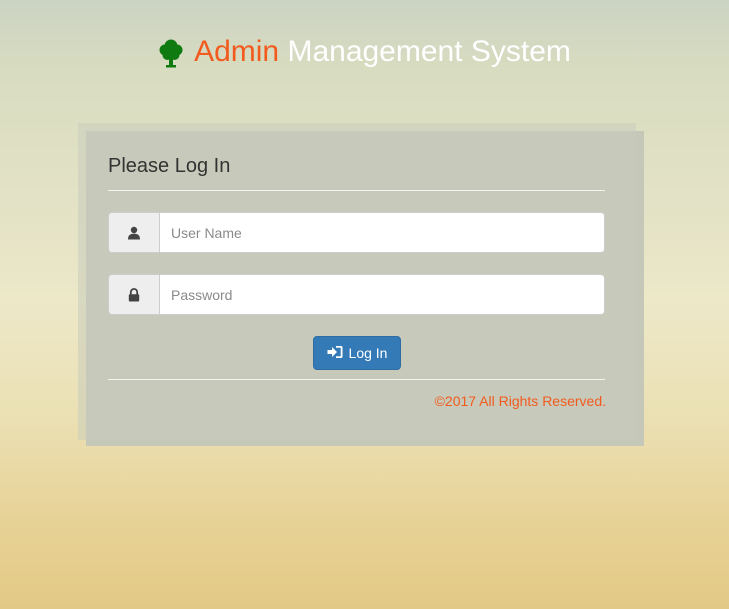  I want to click on username-group, so click(356, 232).